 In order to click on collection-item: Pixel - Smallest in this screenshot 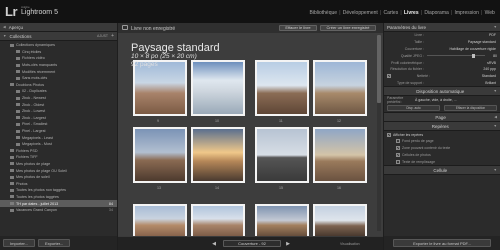, I will do `click(58, 124)`.